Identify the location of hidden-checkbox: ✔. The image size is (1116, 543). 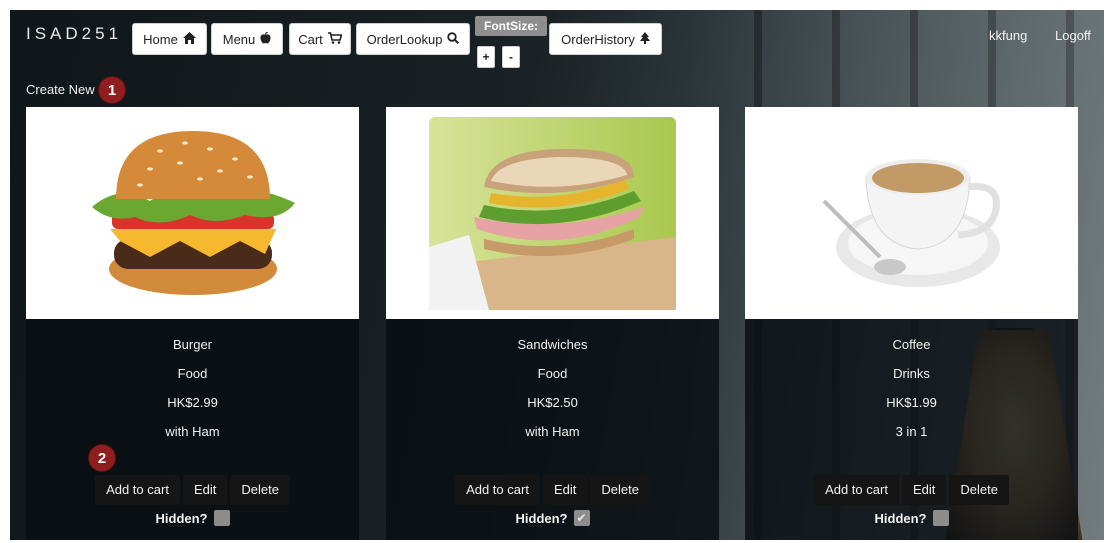
(581, 518).